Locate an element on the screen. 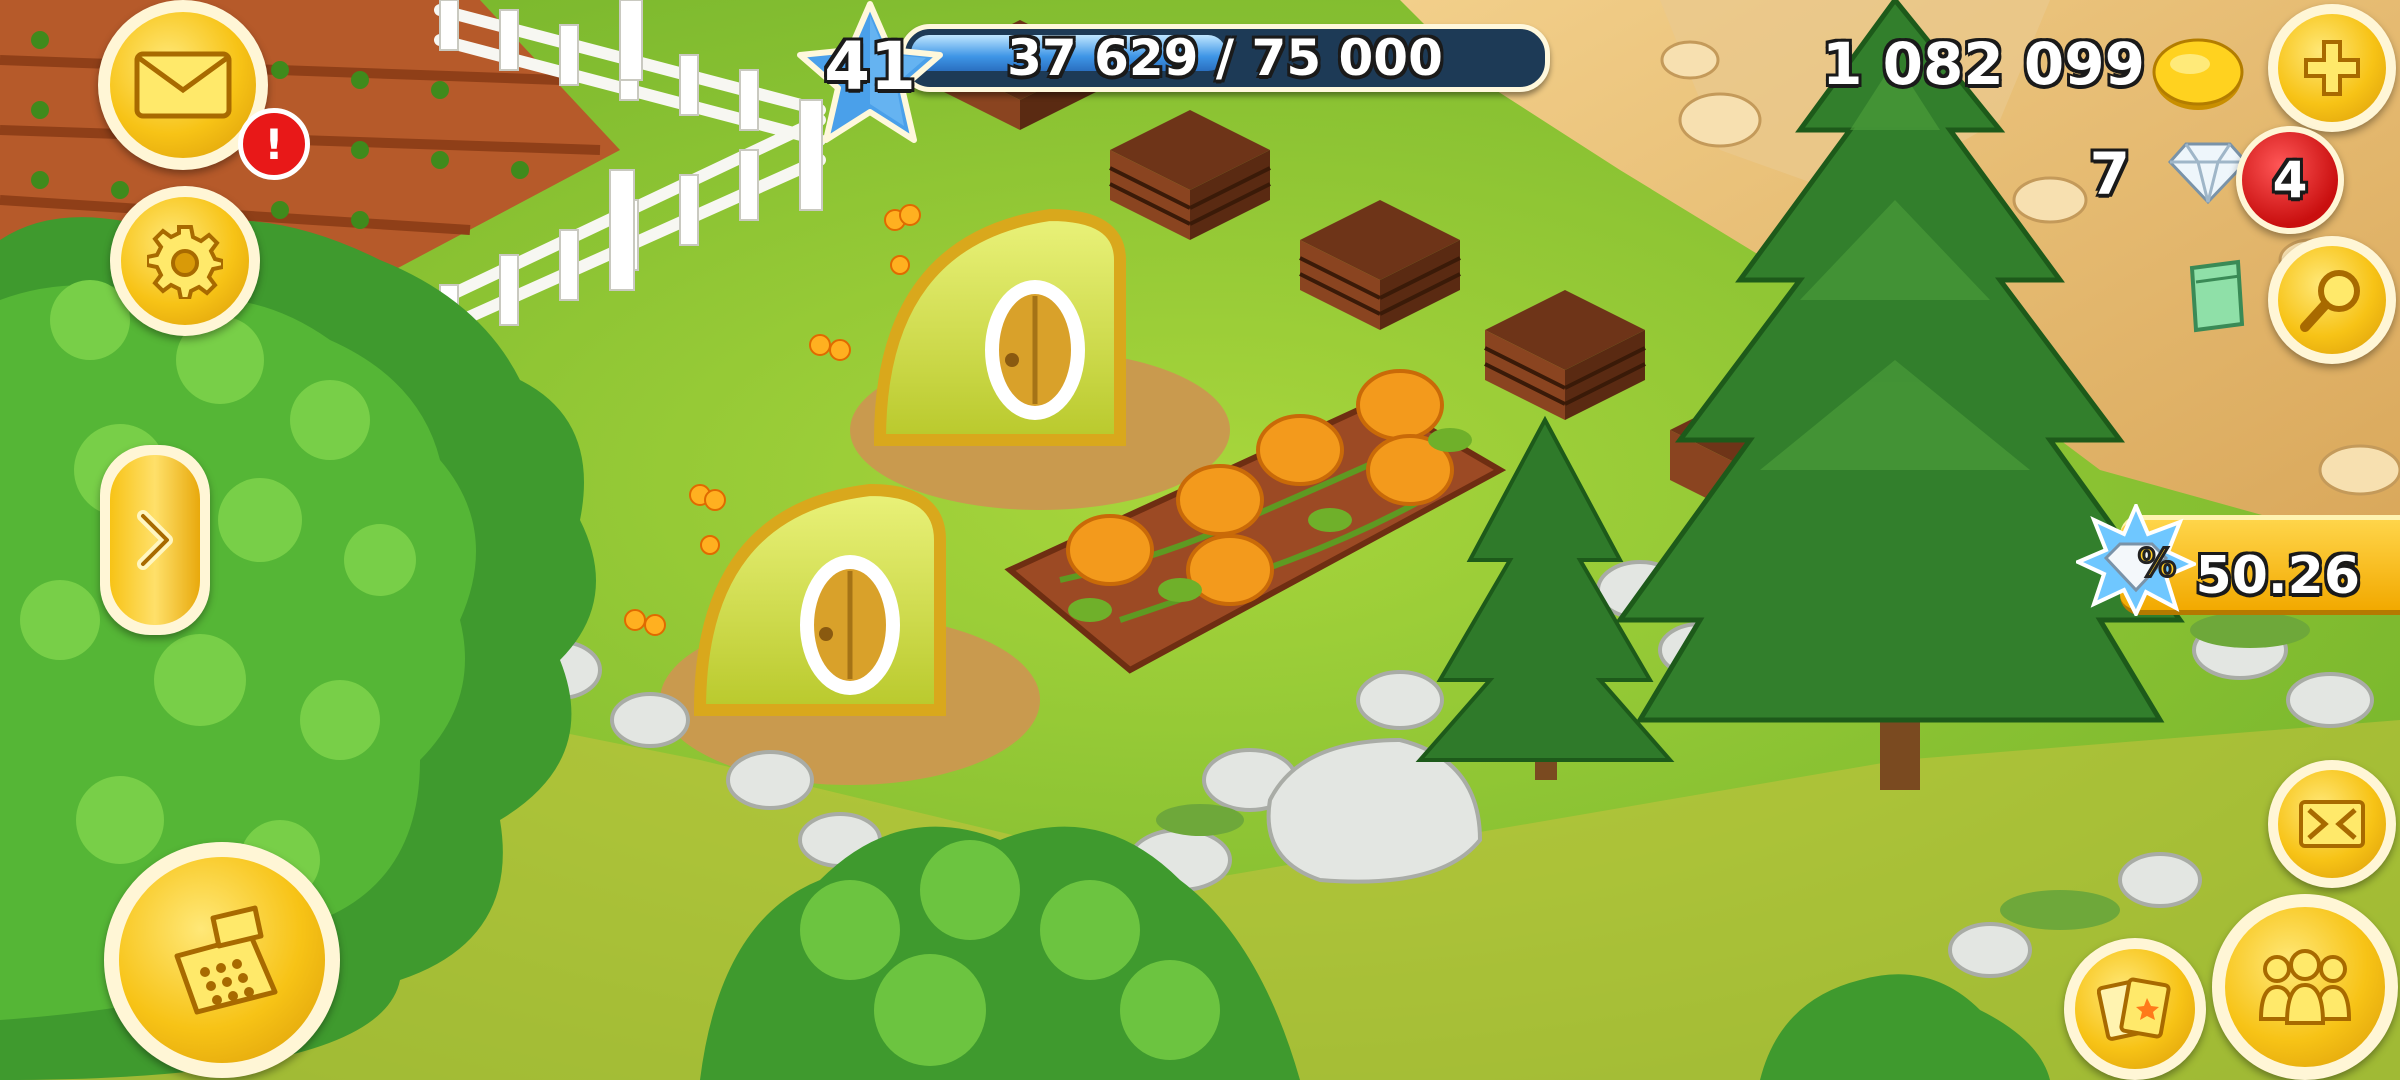  friends-button is located at coordinates (2305, 987).